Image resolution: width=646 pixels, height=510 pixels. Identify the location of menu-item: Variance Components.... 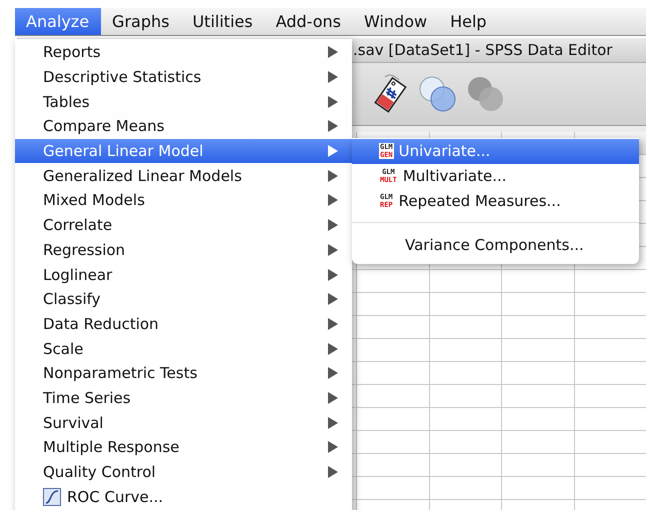
(495, 245).